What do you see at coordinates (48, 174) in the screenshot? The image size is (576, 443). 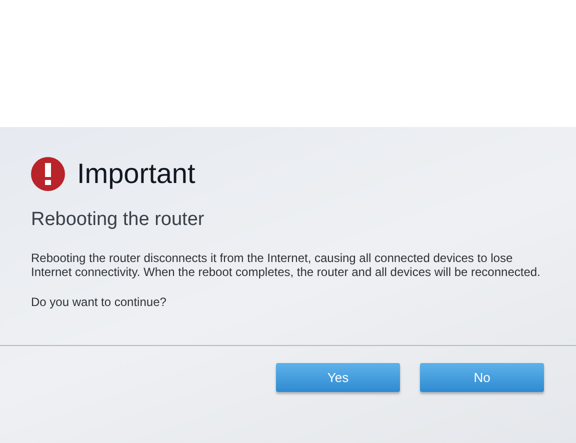 I see `warning-icon` at bounding box center [48, 174].